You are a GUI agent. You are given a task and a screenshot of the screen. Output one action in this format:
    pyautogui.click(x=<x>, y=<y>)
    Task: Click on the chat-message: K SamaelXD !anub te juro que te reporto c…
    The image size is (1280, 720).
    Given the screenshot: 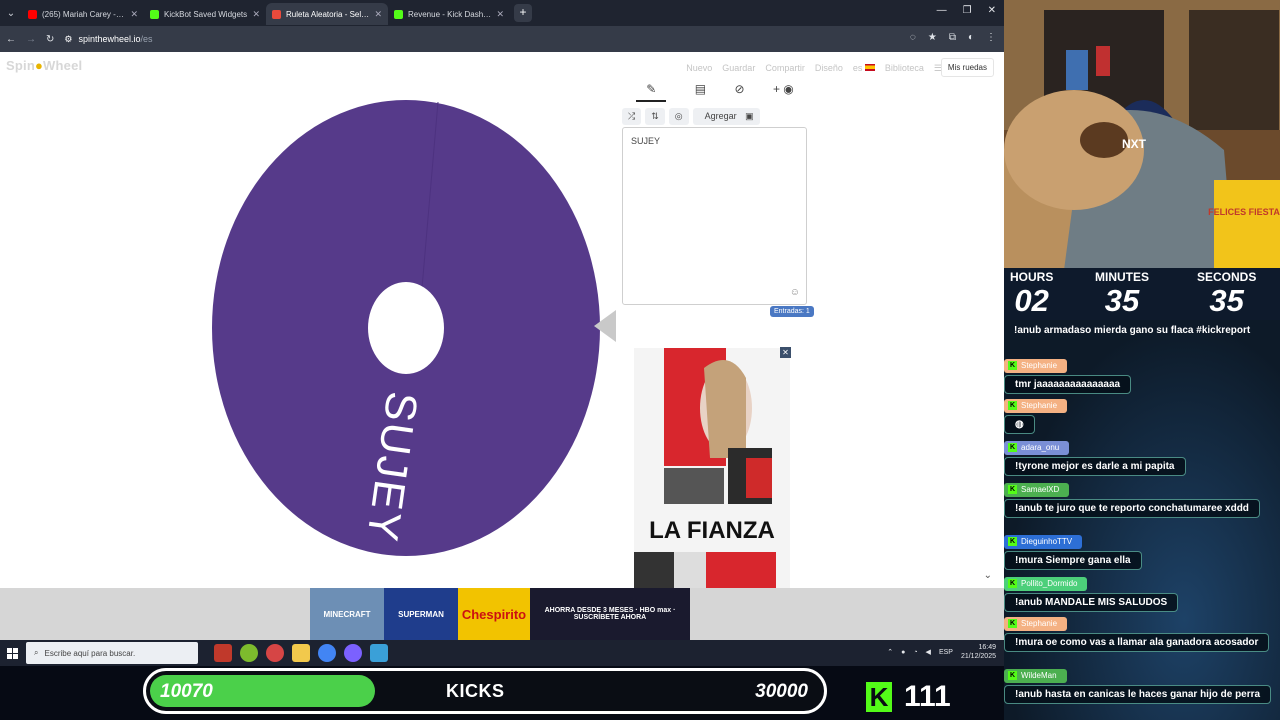 What is the action you would take?
    pyautogui.click(x=1140, y=498)
    